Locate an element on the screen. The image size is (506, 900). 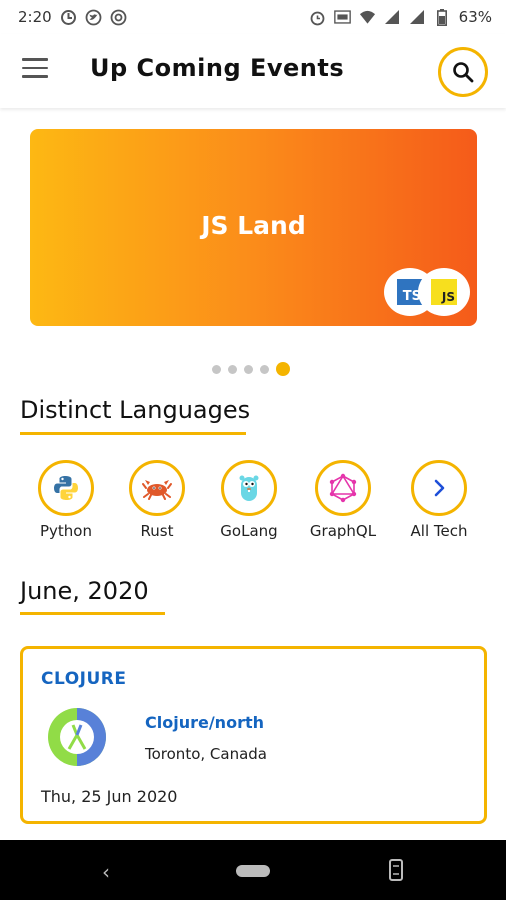
hamburger-menu-icon is located at coordinates (35, 69).